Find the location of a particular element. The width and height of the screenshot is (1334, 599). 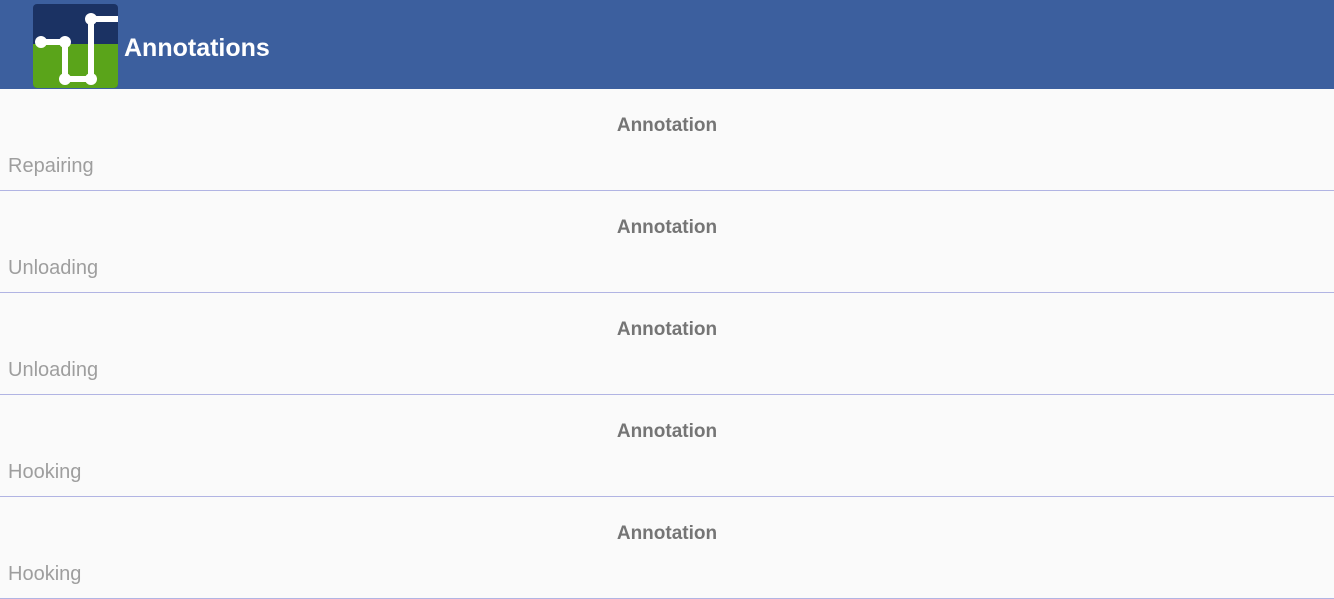

route-logo-icon is located at coordinates (75, 46).